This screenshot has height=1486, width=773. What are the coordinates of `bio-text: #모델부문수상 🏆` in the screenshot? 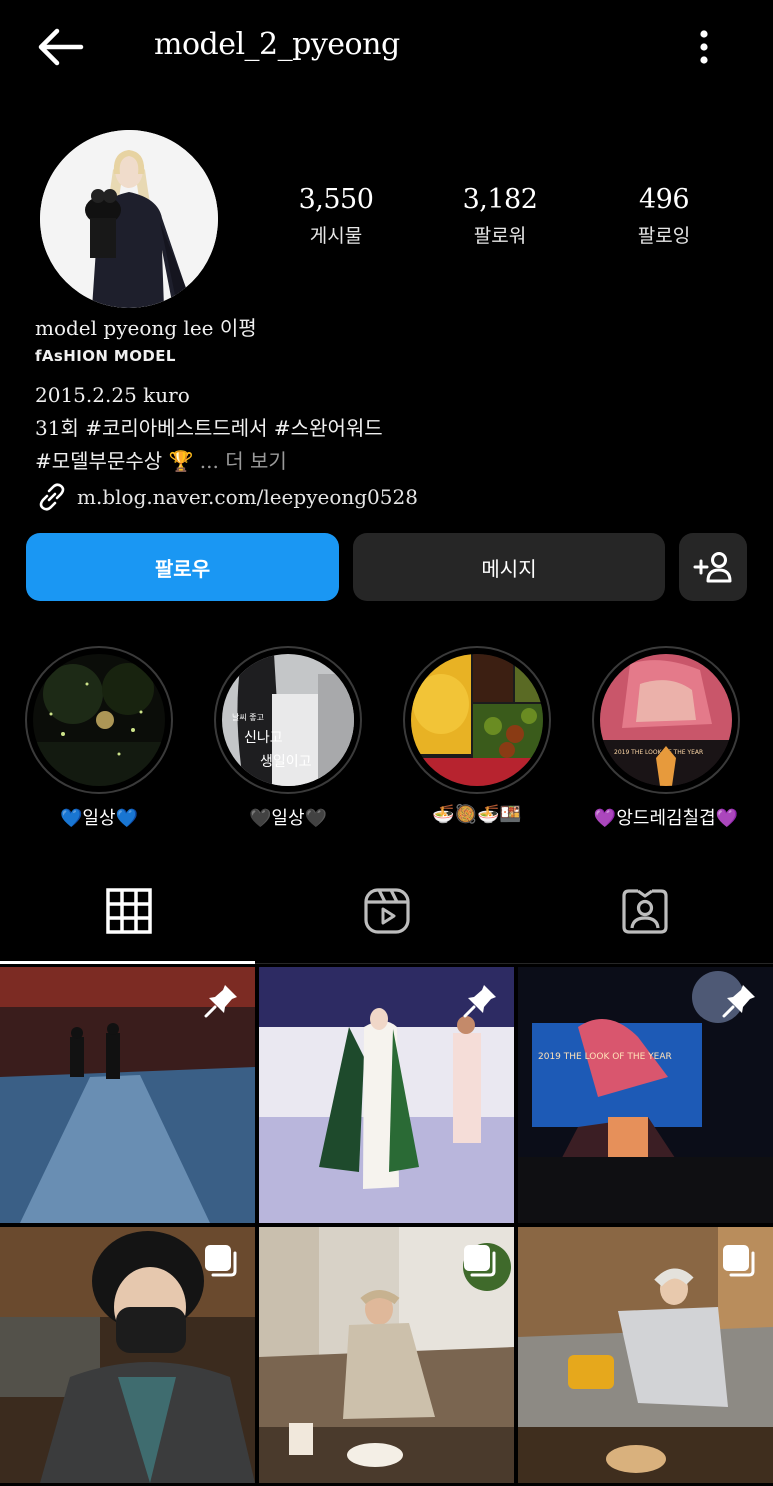 It's located at (114, 461).